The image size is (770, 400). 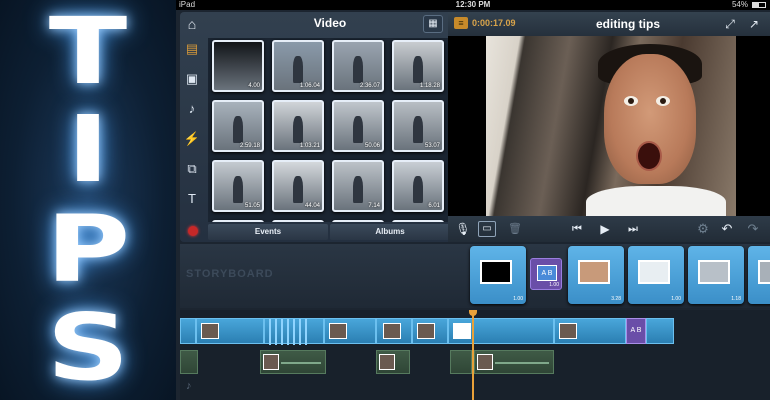 What do you see at coordinates (390, 232) in the screenshot?
I see `tab-albums: Albums` at bounding box center [390, 232].